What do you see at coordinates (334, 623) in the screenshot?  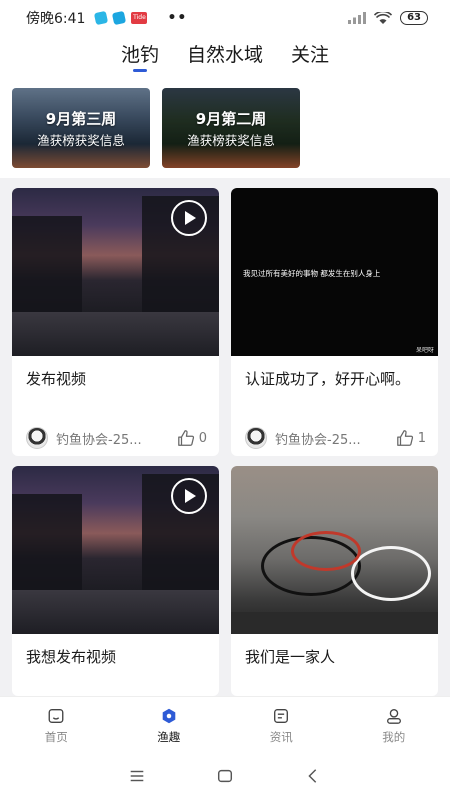 I see `photo-keyboard` at bounding box center [334, 623].